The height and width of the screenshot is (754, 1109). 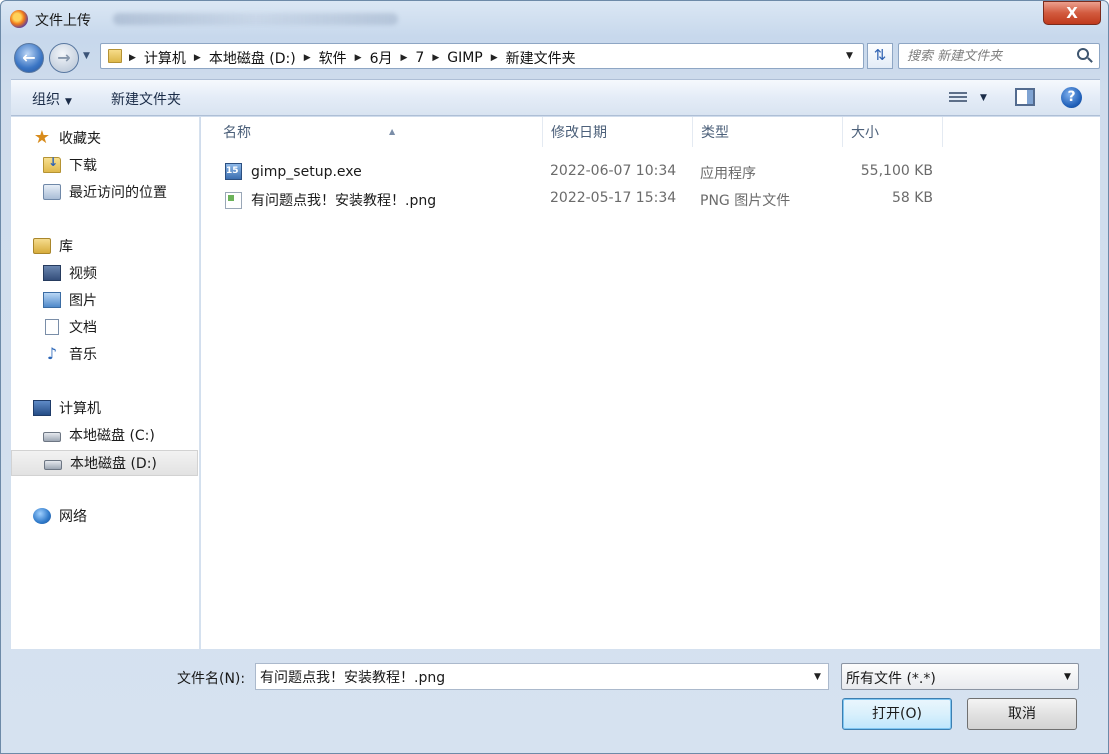 What do you see at coordinates (912, 198) in the screenshot?
I see `file-size: 58 KB` at bounding box center [912, 198].